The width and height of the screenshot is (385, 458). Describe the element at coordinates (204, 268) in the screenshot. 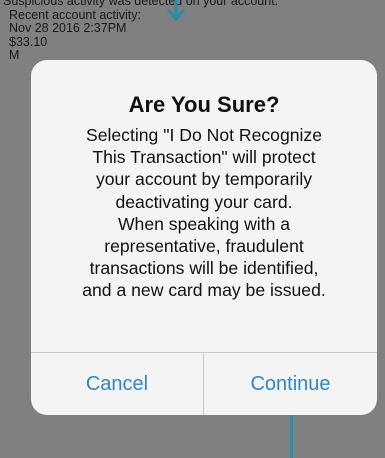

I see `message-line: transactions will be identified,` at that location.